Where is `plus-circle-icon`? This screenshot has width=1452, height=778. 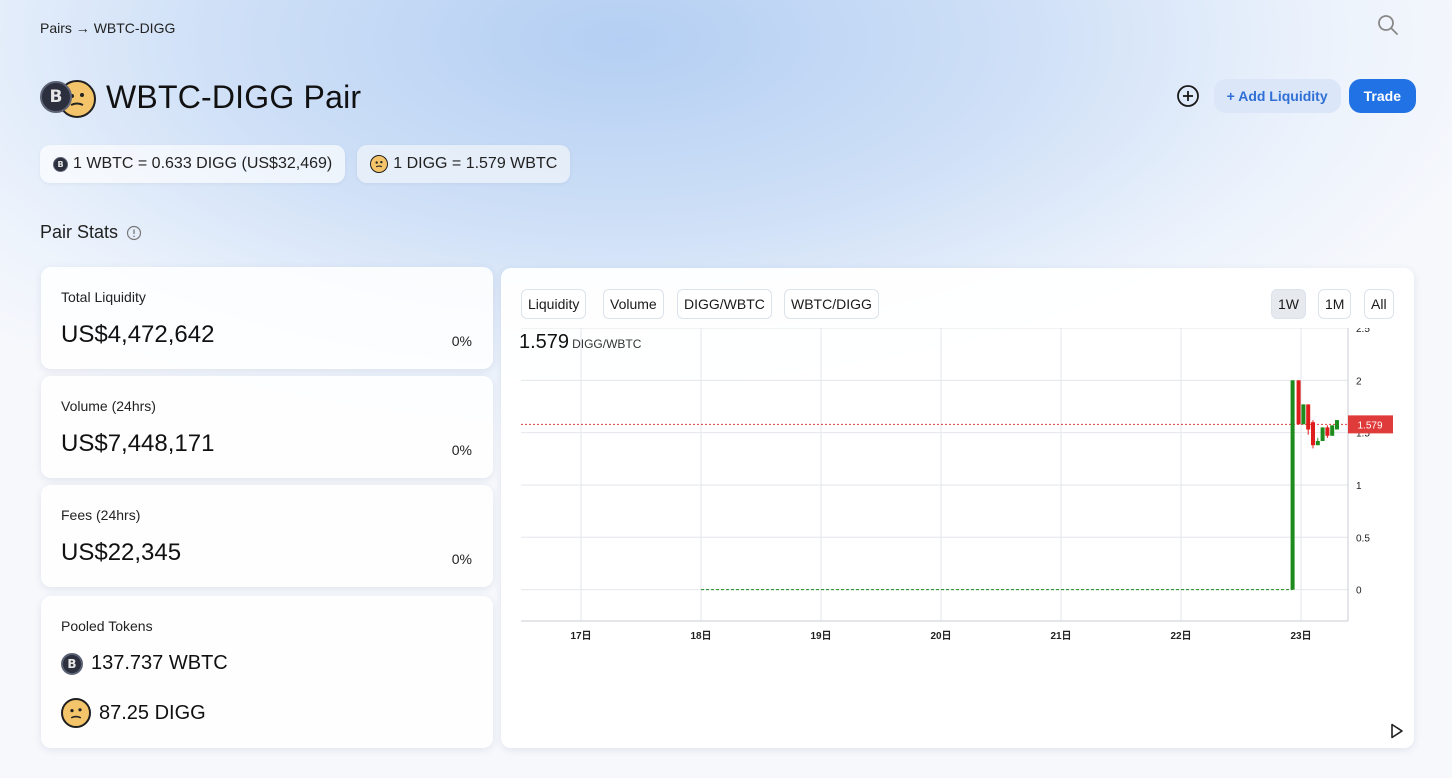 plus-circle-icon is located at coordinates (1188, 96).